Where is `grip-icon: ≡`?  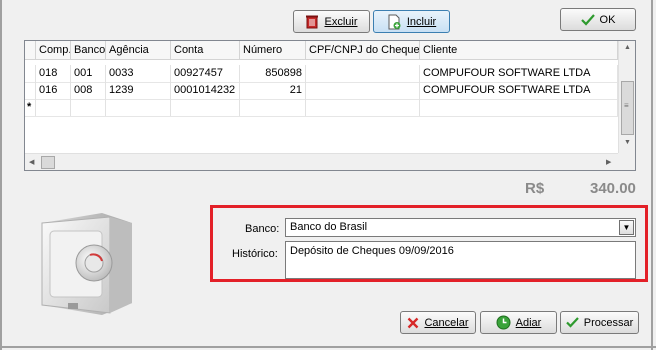
grip-icon: ≡ is located at coordinates (626, 105).